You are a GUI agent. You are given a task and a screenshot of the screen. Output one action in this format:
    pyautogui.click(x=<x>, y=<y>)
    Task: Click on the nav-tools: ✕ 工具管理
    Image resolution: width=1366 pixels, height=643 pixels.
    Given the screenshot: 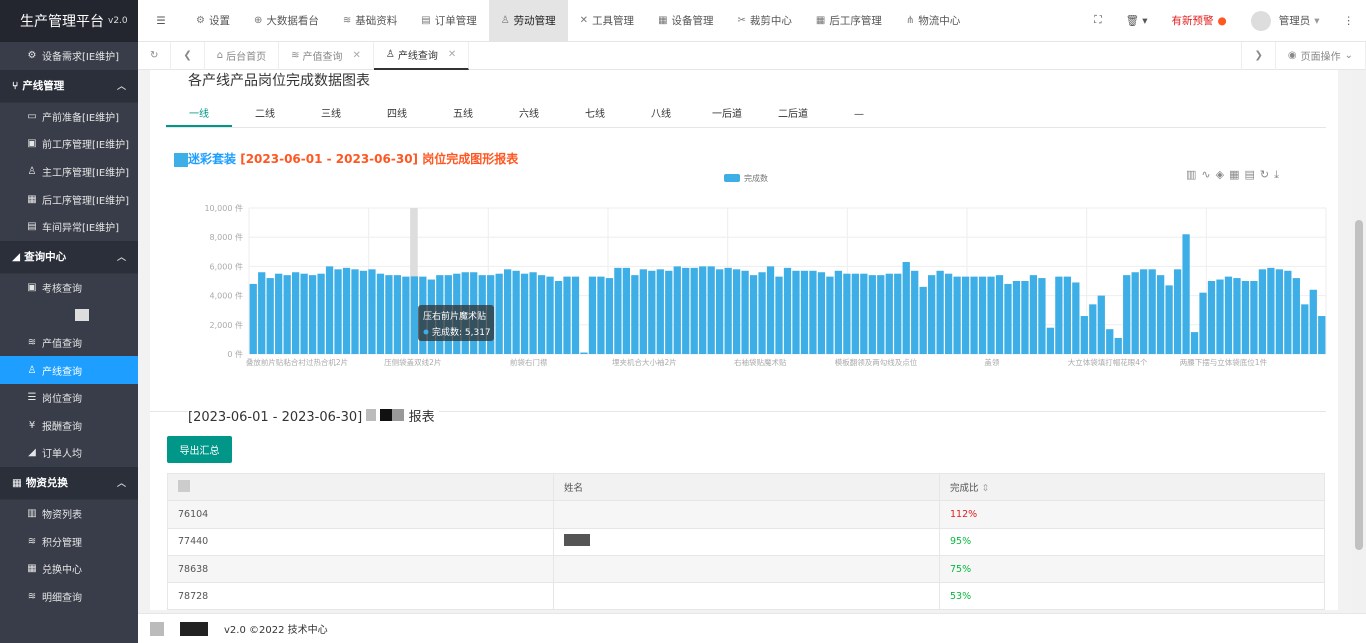 What is the action you would take?
    pyautogui.click(x=607, y=21)
    